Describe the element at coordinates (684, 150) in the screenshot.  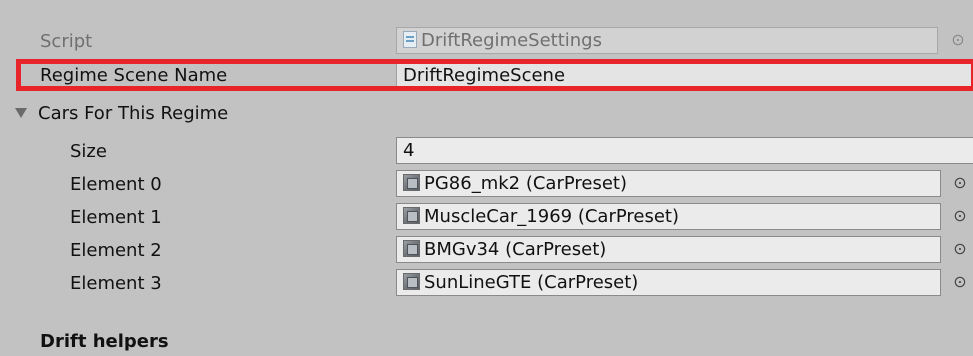
I see `array-size-input: 4` at that location.